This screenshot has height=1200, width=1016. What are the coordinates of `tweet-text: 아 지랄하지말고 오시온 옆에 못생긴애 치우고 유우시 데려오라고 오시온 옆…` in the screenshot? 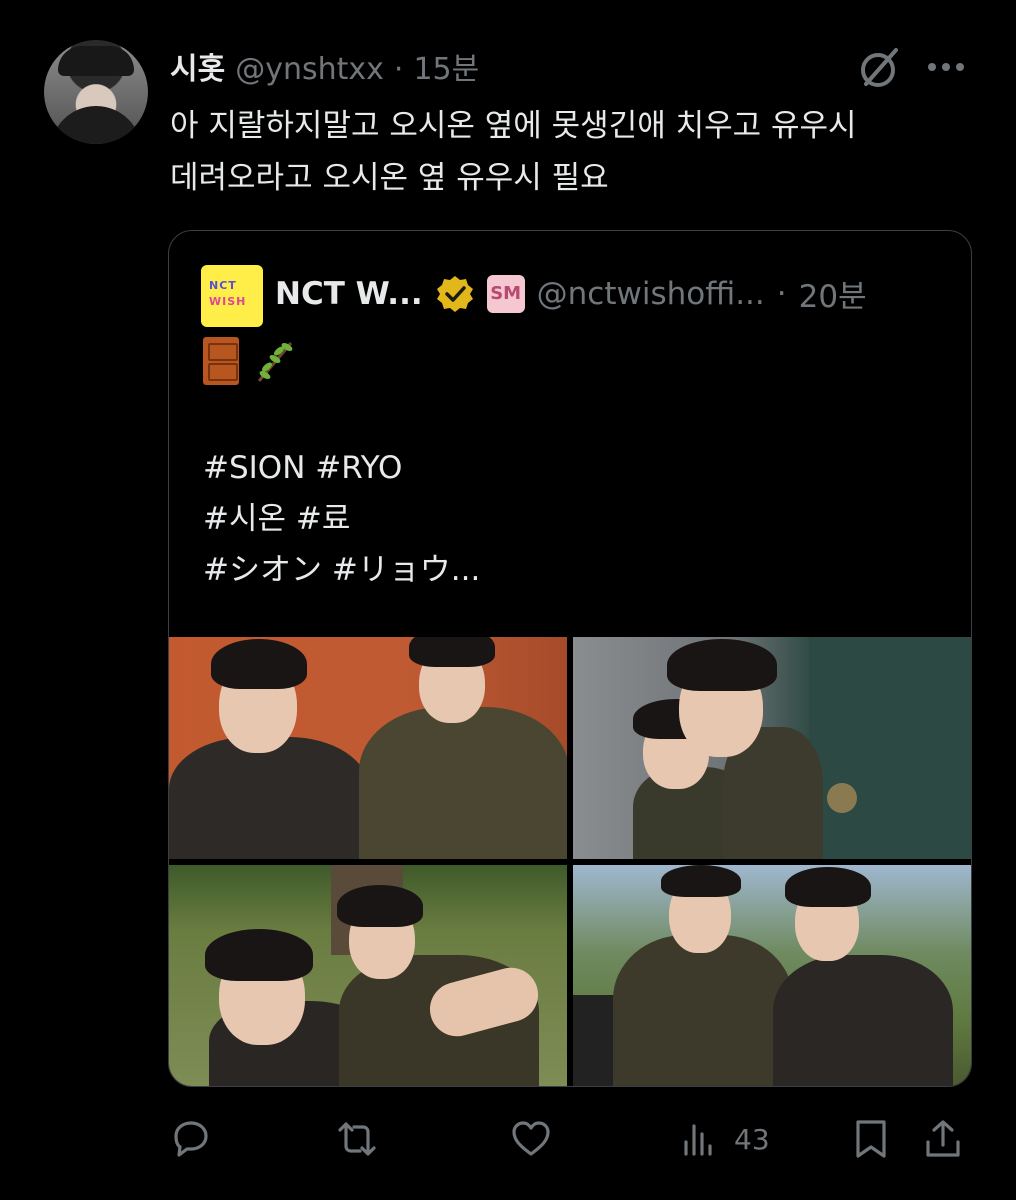 It's located at (575, 152).